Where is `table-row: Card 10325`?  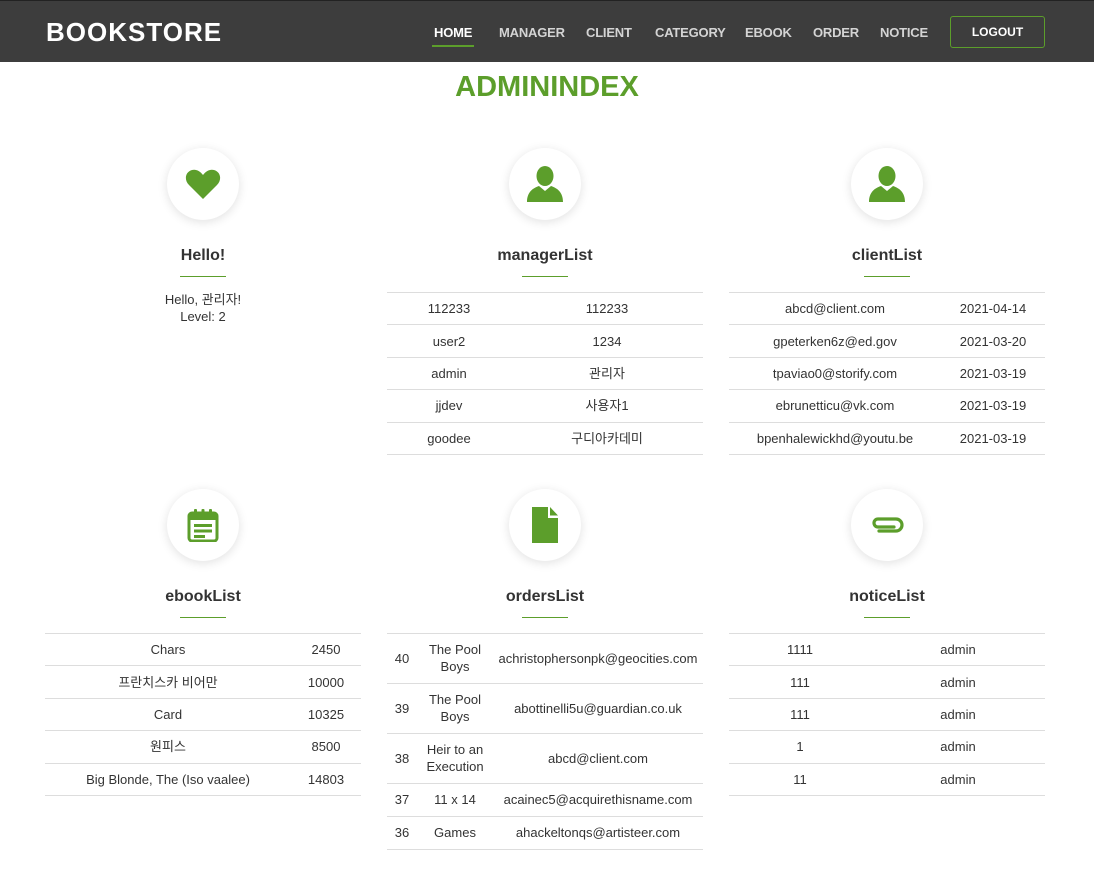
table-row: Card 10325 is located at coordinates (203, 714).